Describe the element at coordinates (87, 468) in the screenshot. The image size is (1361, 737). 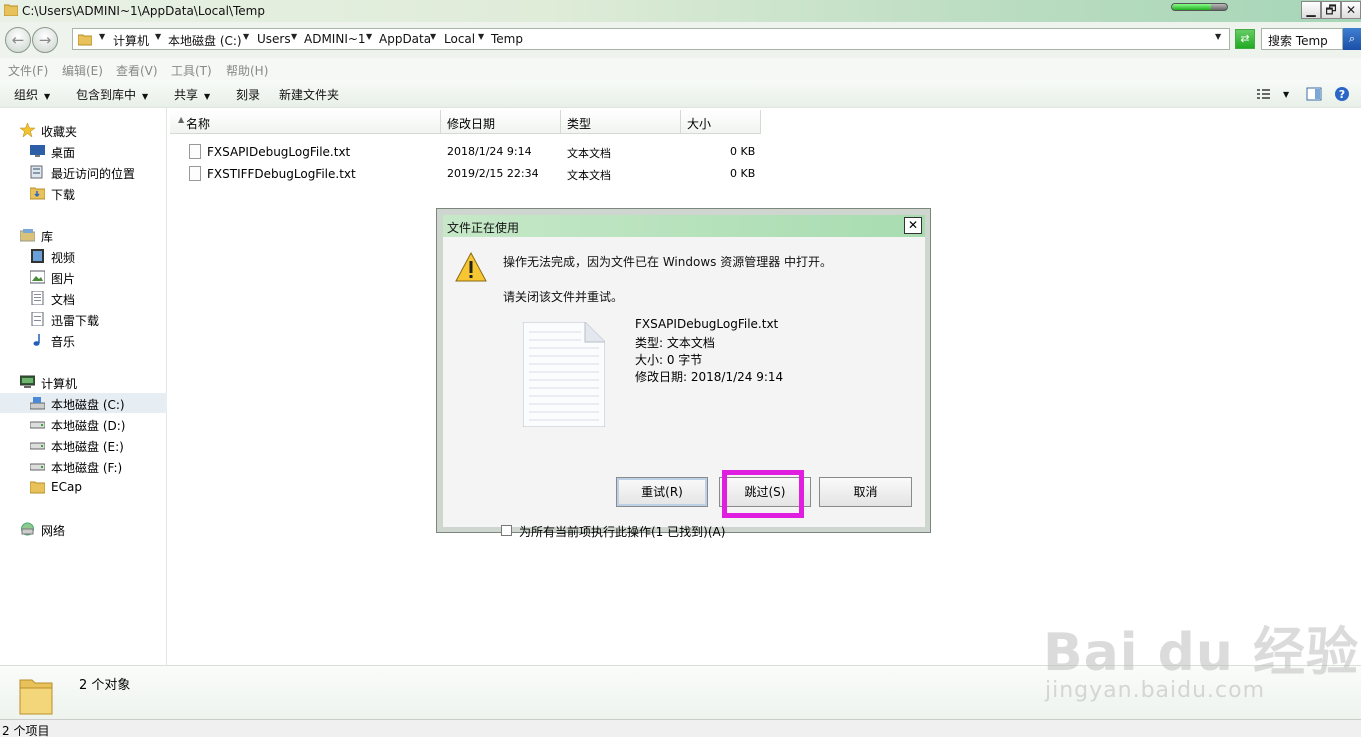
I see `nav-label: 本地磁盘 (F:)` at that location.